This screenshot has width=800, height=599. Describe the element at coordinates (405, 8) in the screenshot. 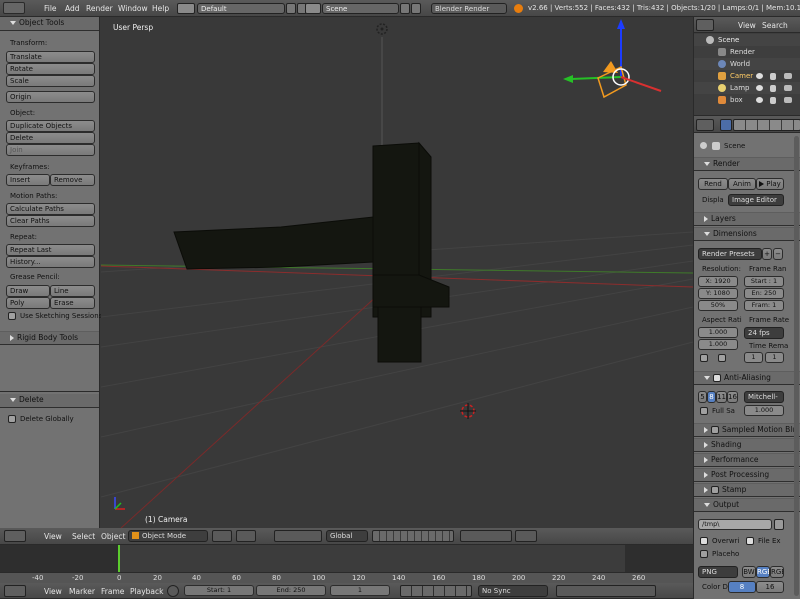

I see `scene-add-icon` at that location.